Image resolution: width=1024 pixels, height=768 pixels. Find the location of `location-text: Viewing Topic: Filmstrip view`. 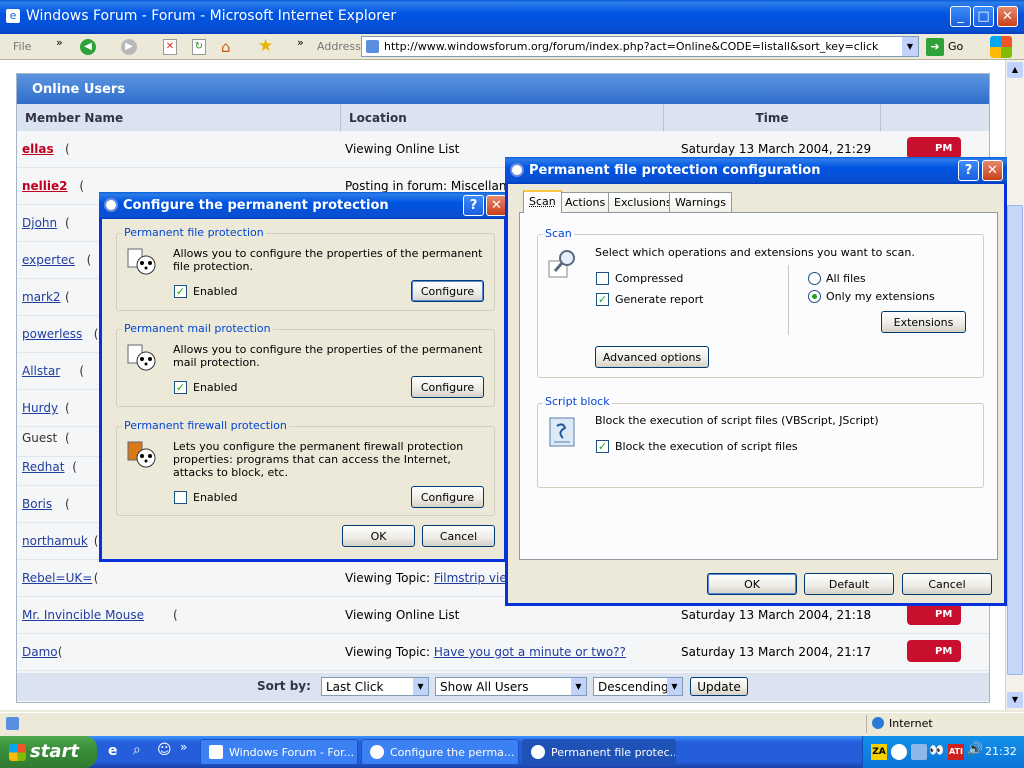

location-text: Viewing Topic: Filmstrip view is located at coordinates (431, 578).